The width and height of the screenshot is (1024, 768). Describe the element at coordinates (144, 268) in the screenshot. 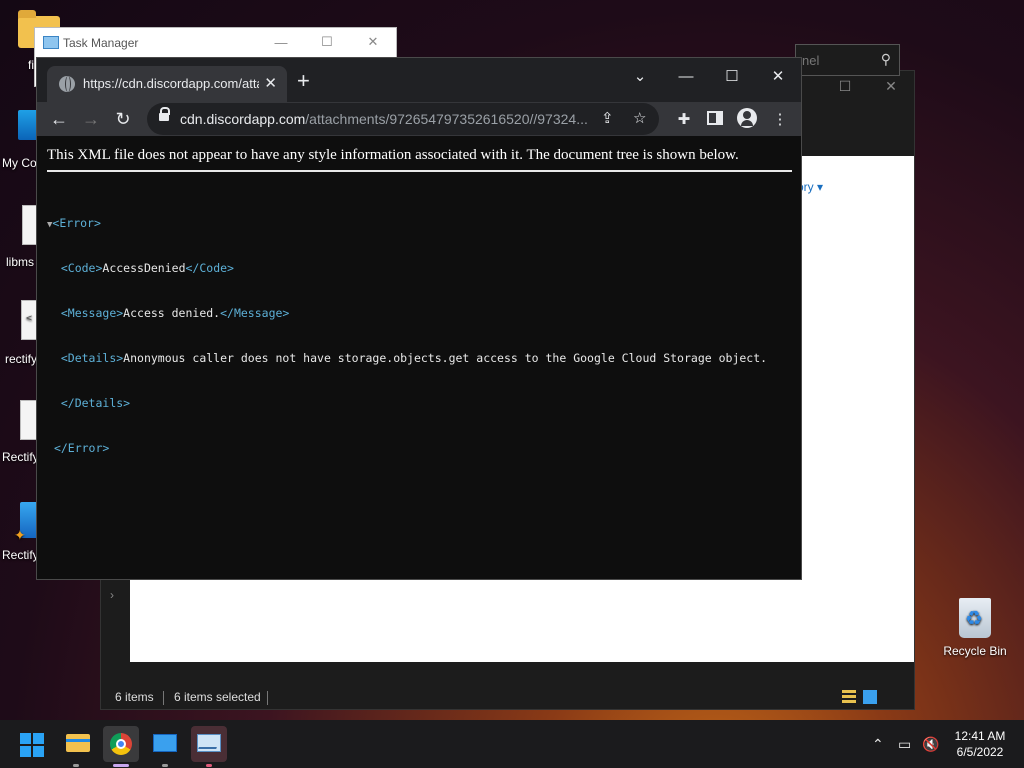

I see `xml-value: AccessDenied` at that location.